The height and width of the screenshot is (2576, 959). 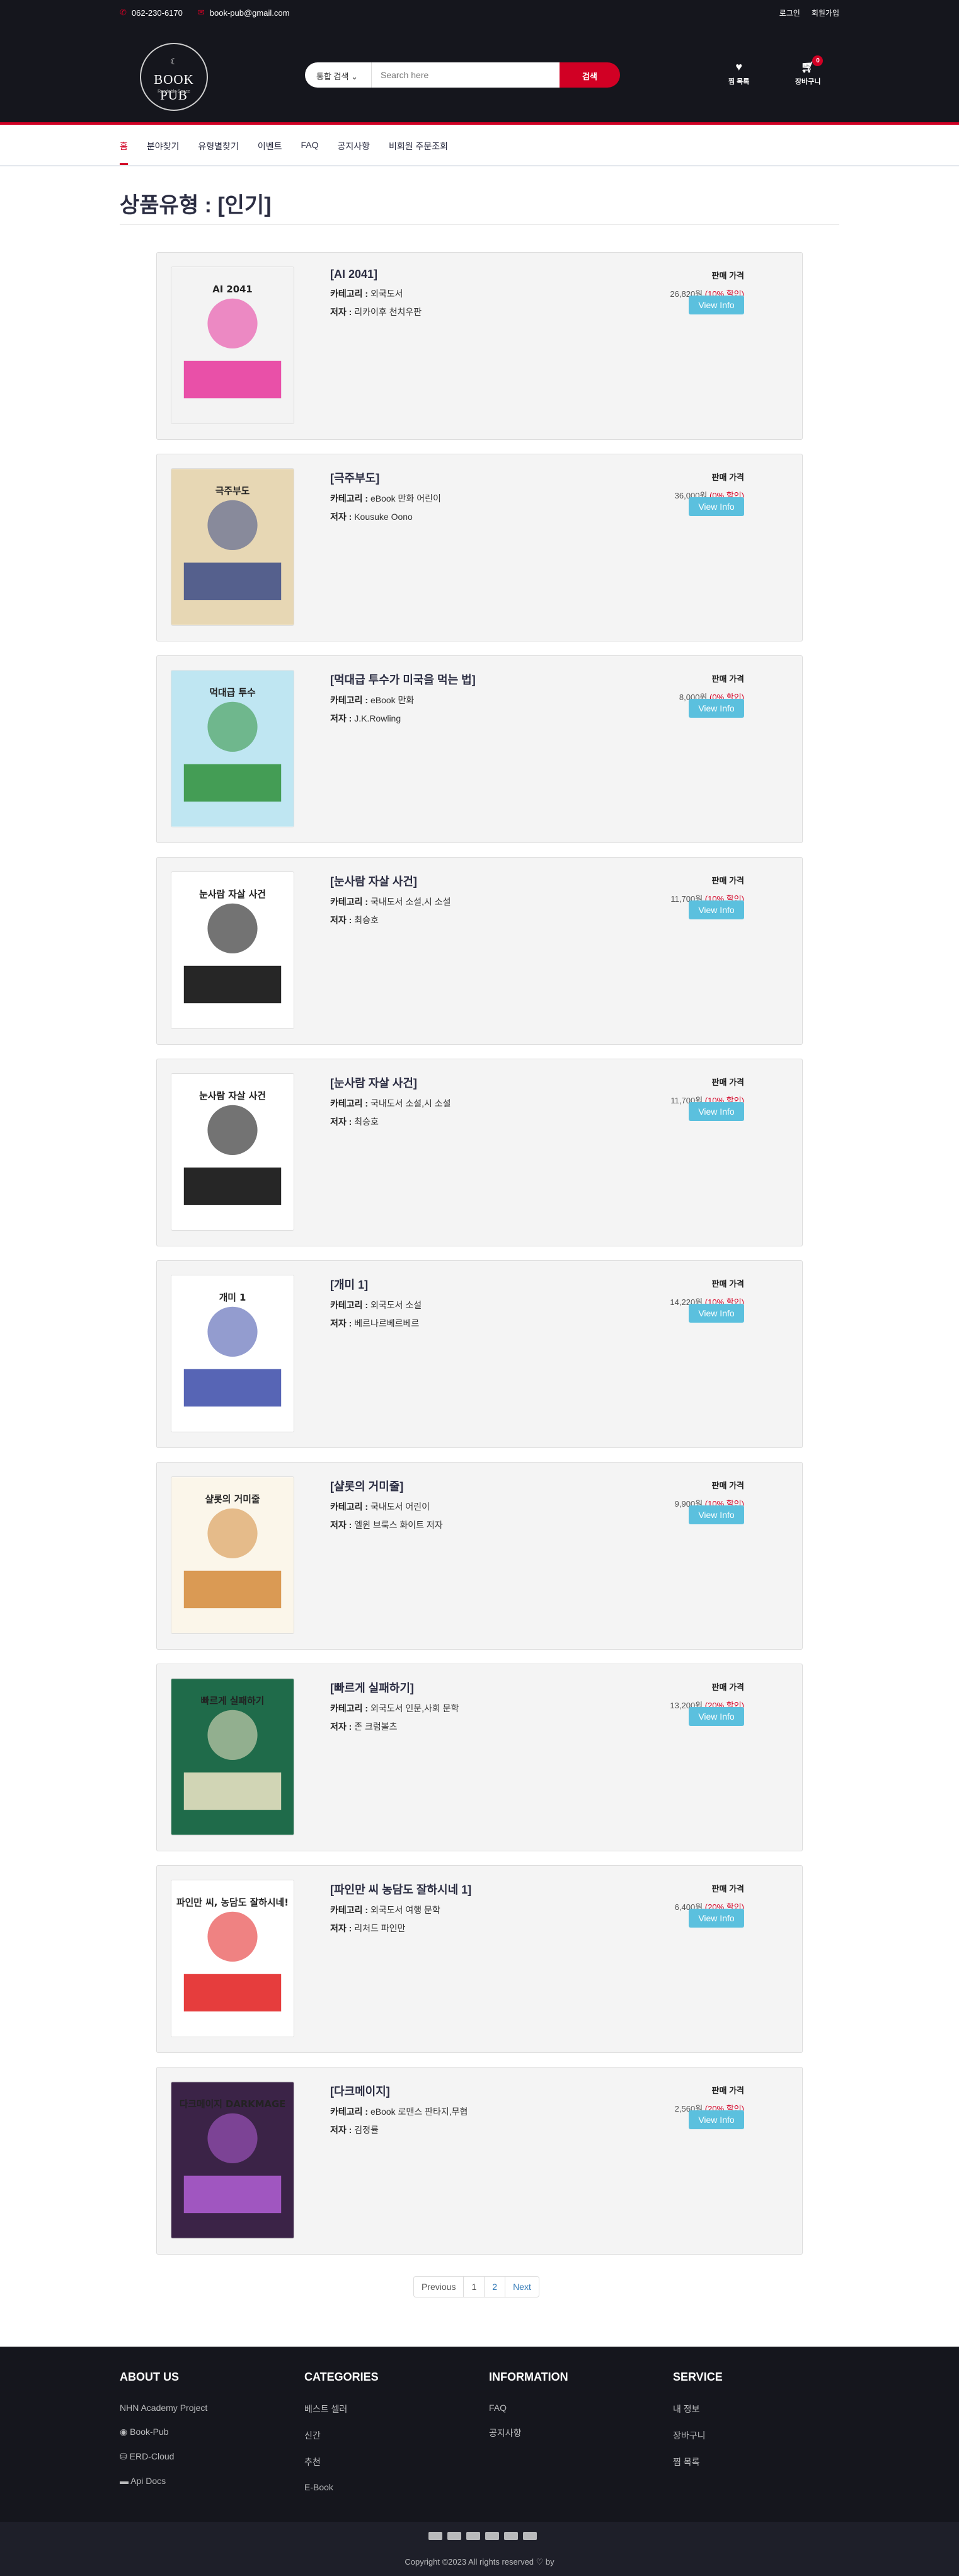 What do you see at coordinates (698, 2419) in the screenshot?
I see `footer-service: SERVICE 내 정보 장바구니 찜 목록` at bounding box center [698, 2419].